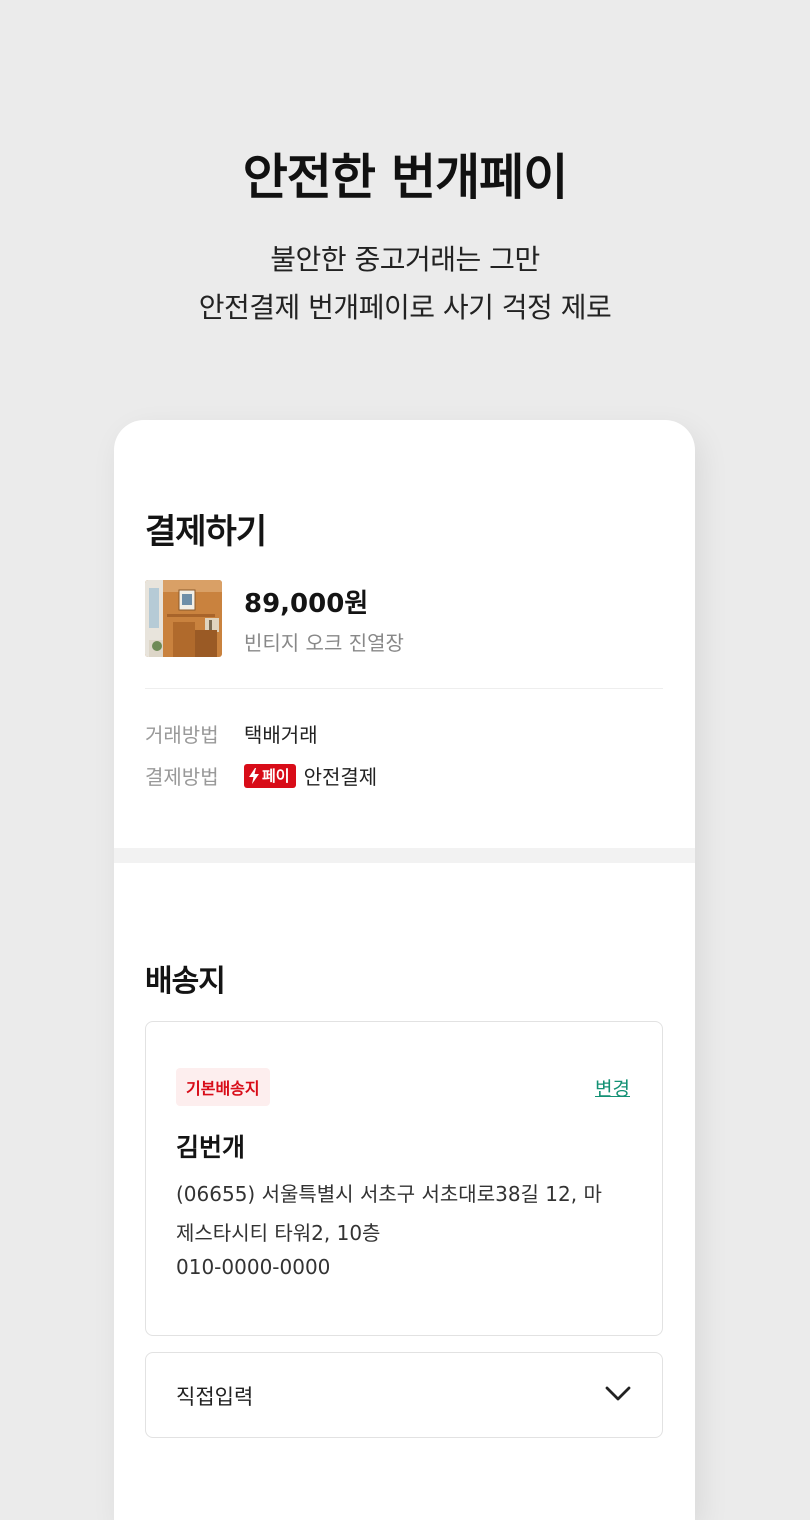 This screenshot has width=810, height=1520. I want to click on pay-badge: 페이, so click(270, 775).